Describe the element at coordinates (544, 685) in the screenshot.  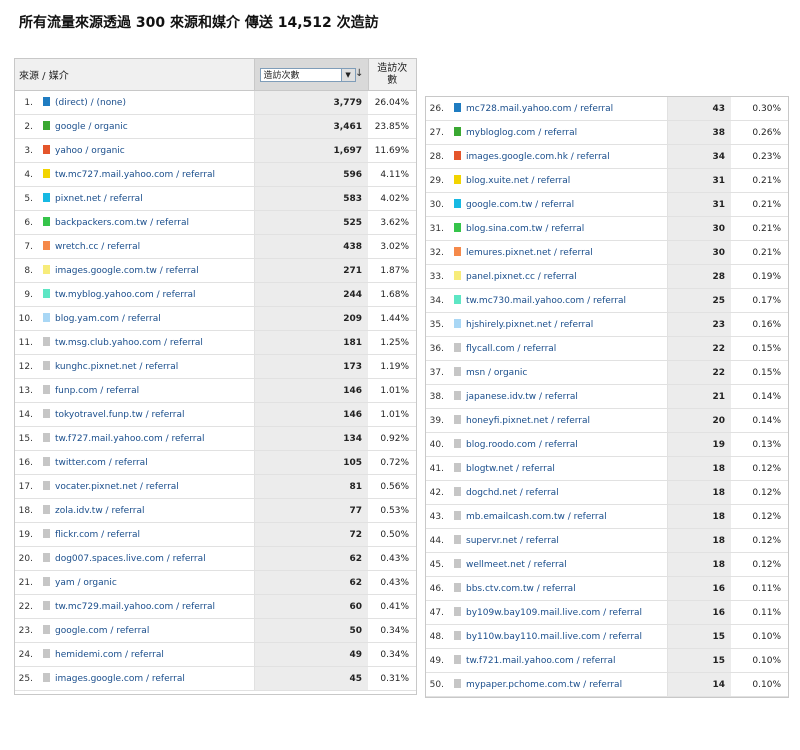
I see `source-medium-link: mypaper.pchome.com.tw / referral` at that location.